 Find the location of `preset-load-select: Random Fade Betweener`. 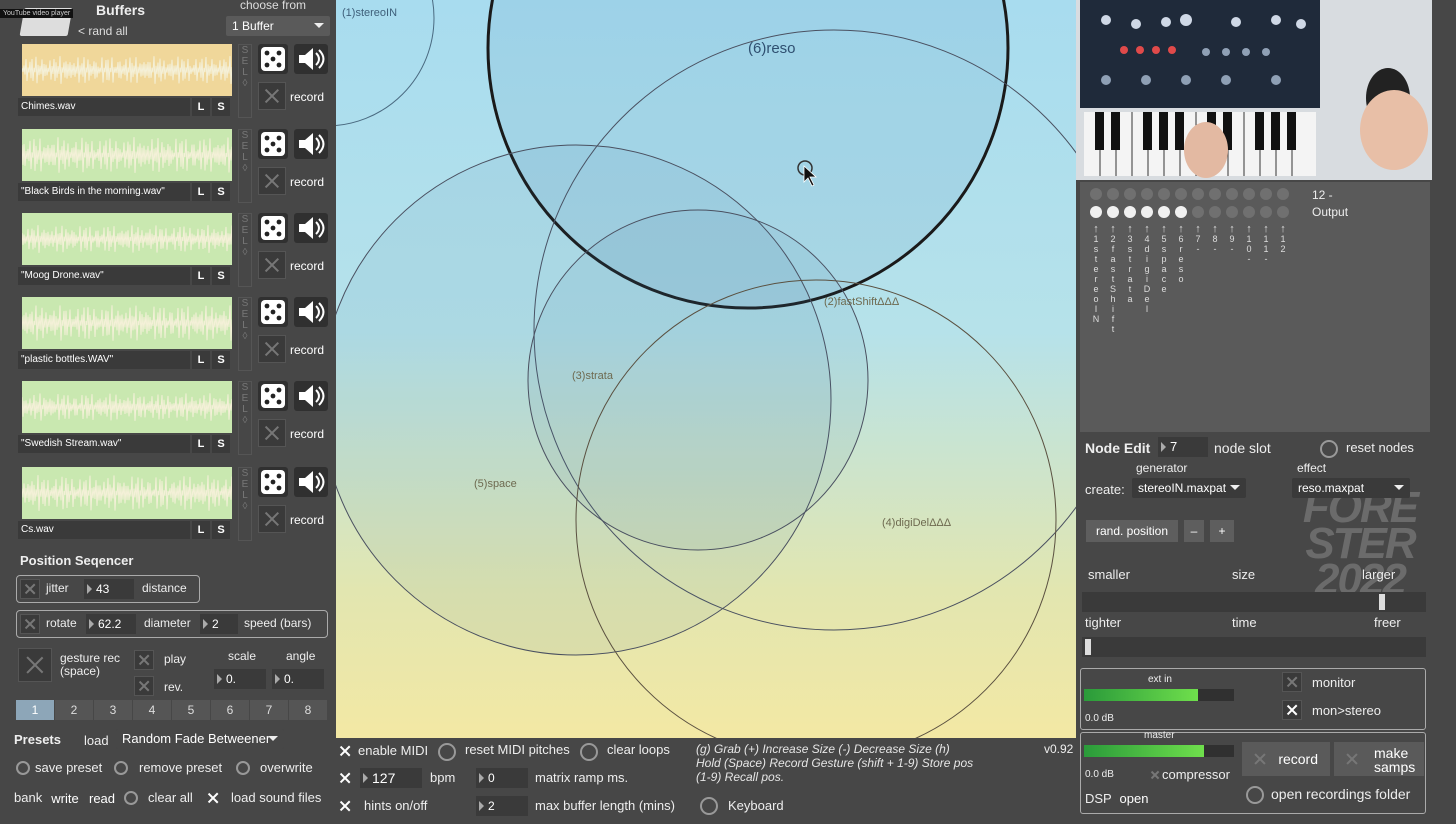

preset-load-select: Random Fade Betweener is located at coordinates (200, 739).